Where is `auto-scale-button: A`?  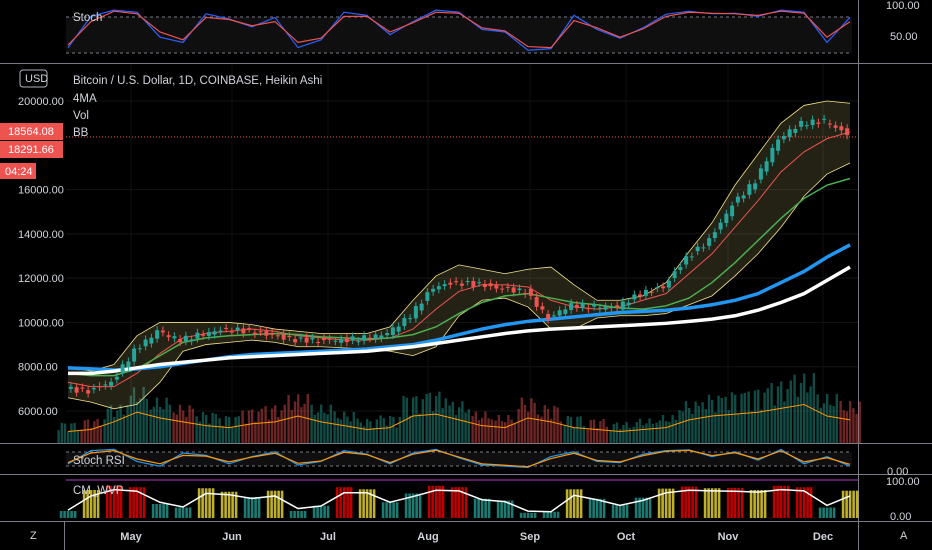 auto-scale-button: A is located at coordinates (904, 536).